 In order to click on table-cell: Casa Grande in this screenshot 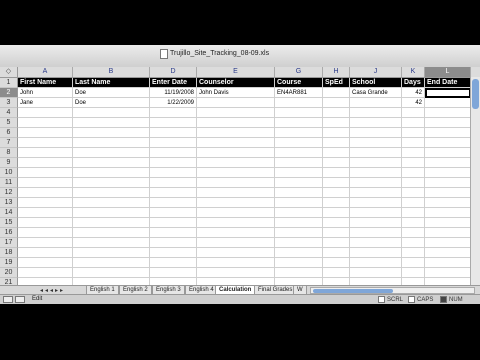, I will do `click(376, 93)`.